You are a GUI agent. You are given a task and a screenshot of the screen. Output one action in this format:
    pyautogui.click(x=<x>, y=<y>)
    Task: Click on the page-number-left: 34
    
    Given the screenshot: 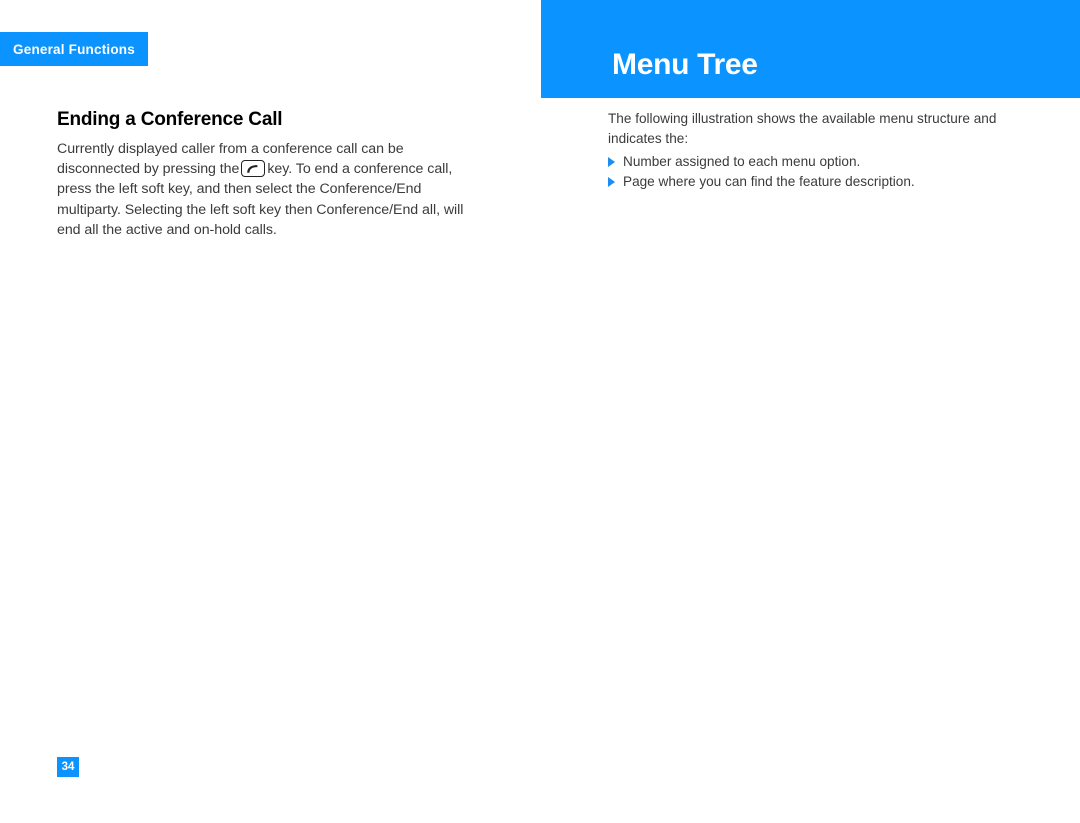 What is the action you would take?
    pyautogui.click(x=68, y=767)
    